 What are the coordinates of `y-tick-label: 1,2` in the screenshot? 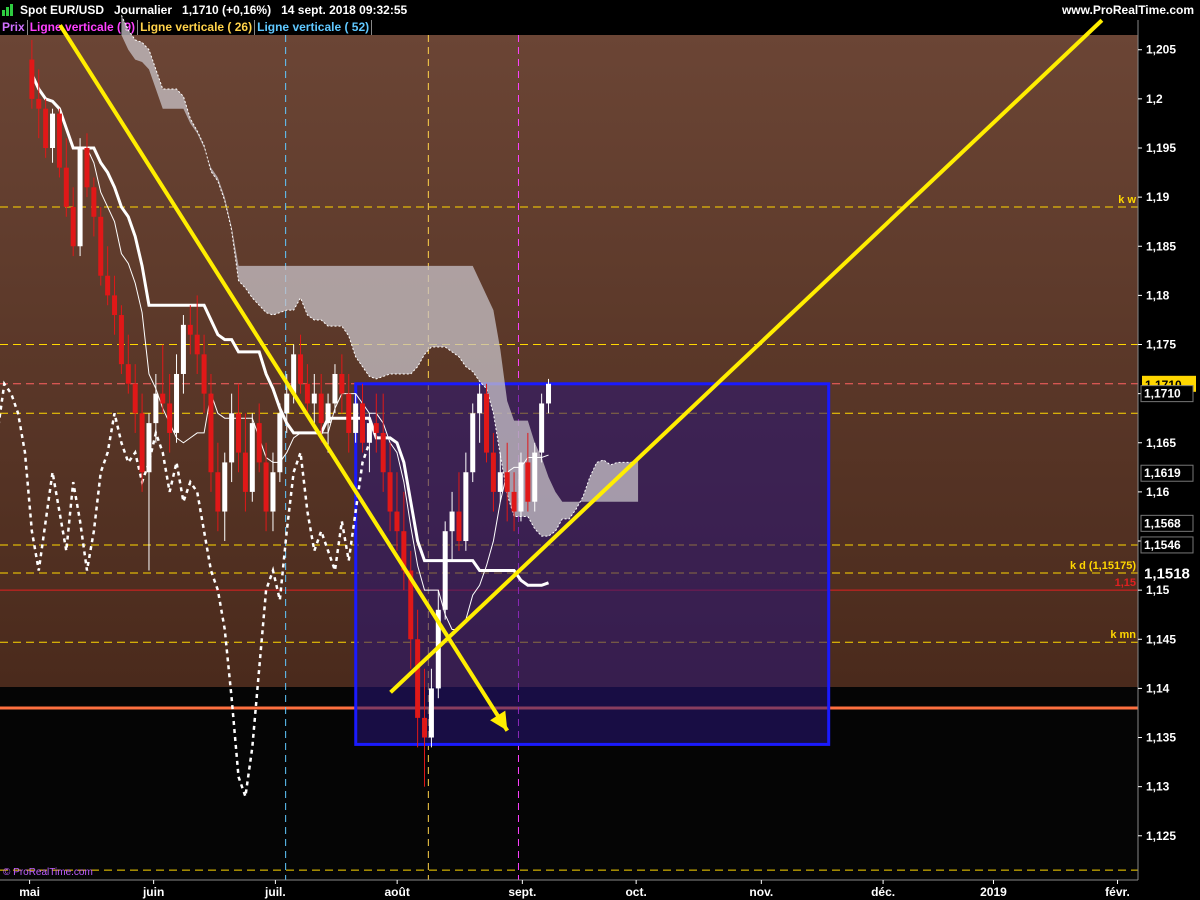 It's located at (1154, 99).